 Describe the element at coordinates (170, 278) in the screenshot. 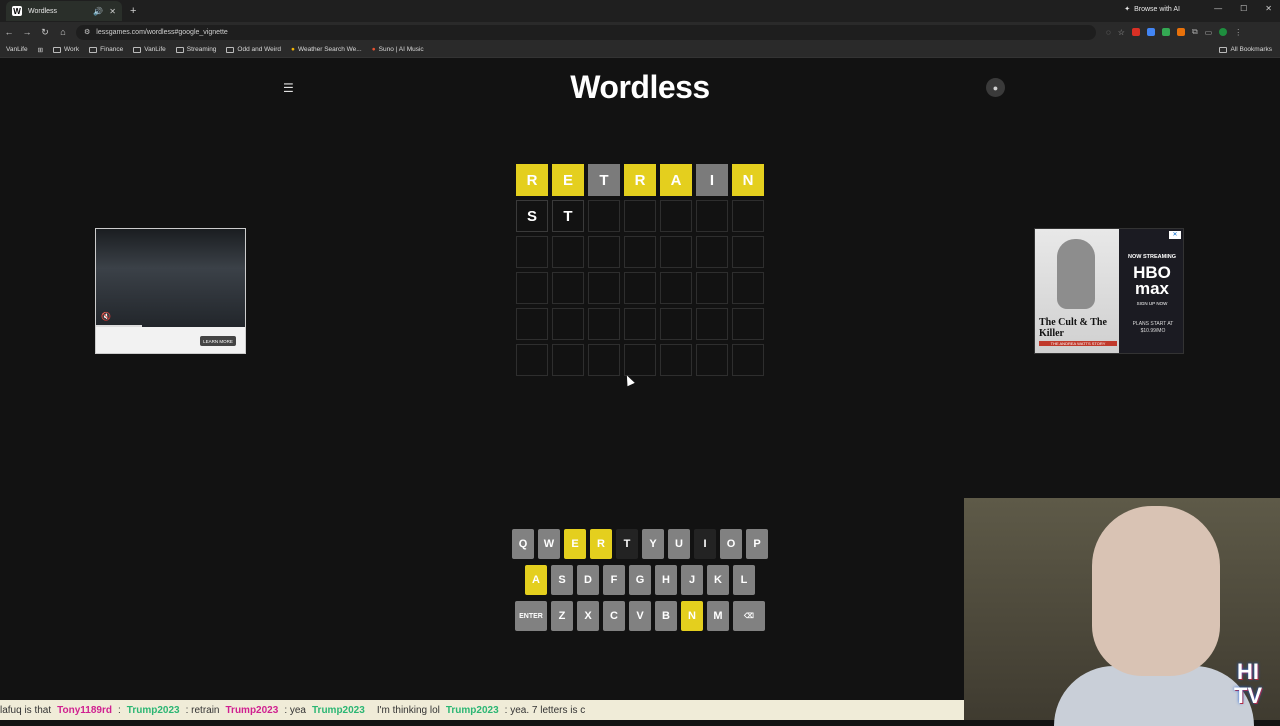

I see `ad-video-frame` at that location.